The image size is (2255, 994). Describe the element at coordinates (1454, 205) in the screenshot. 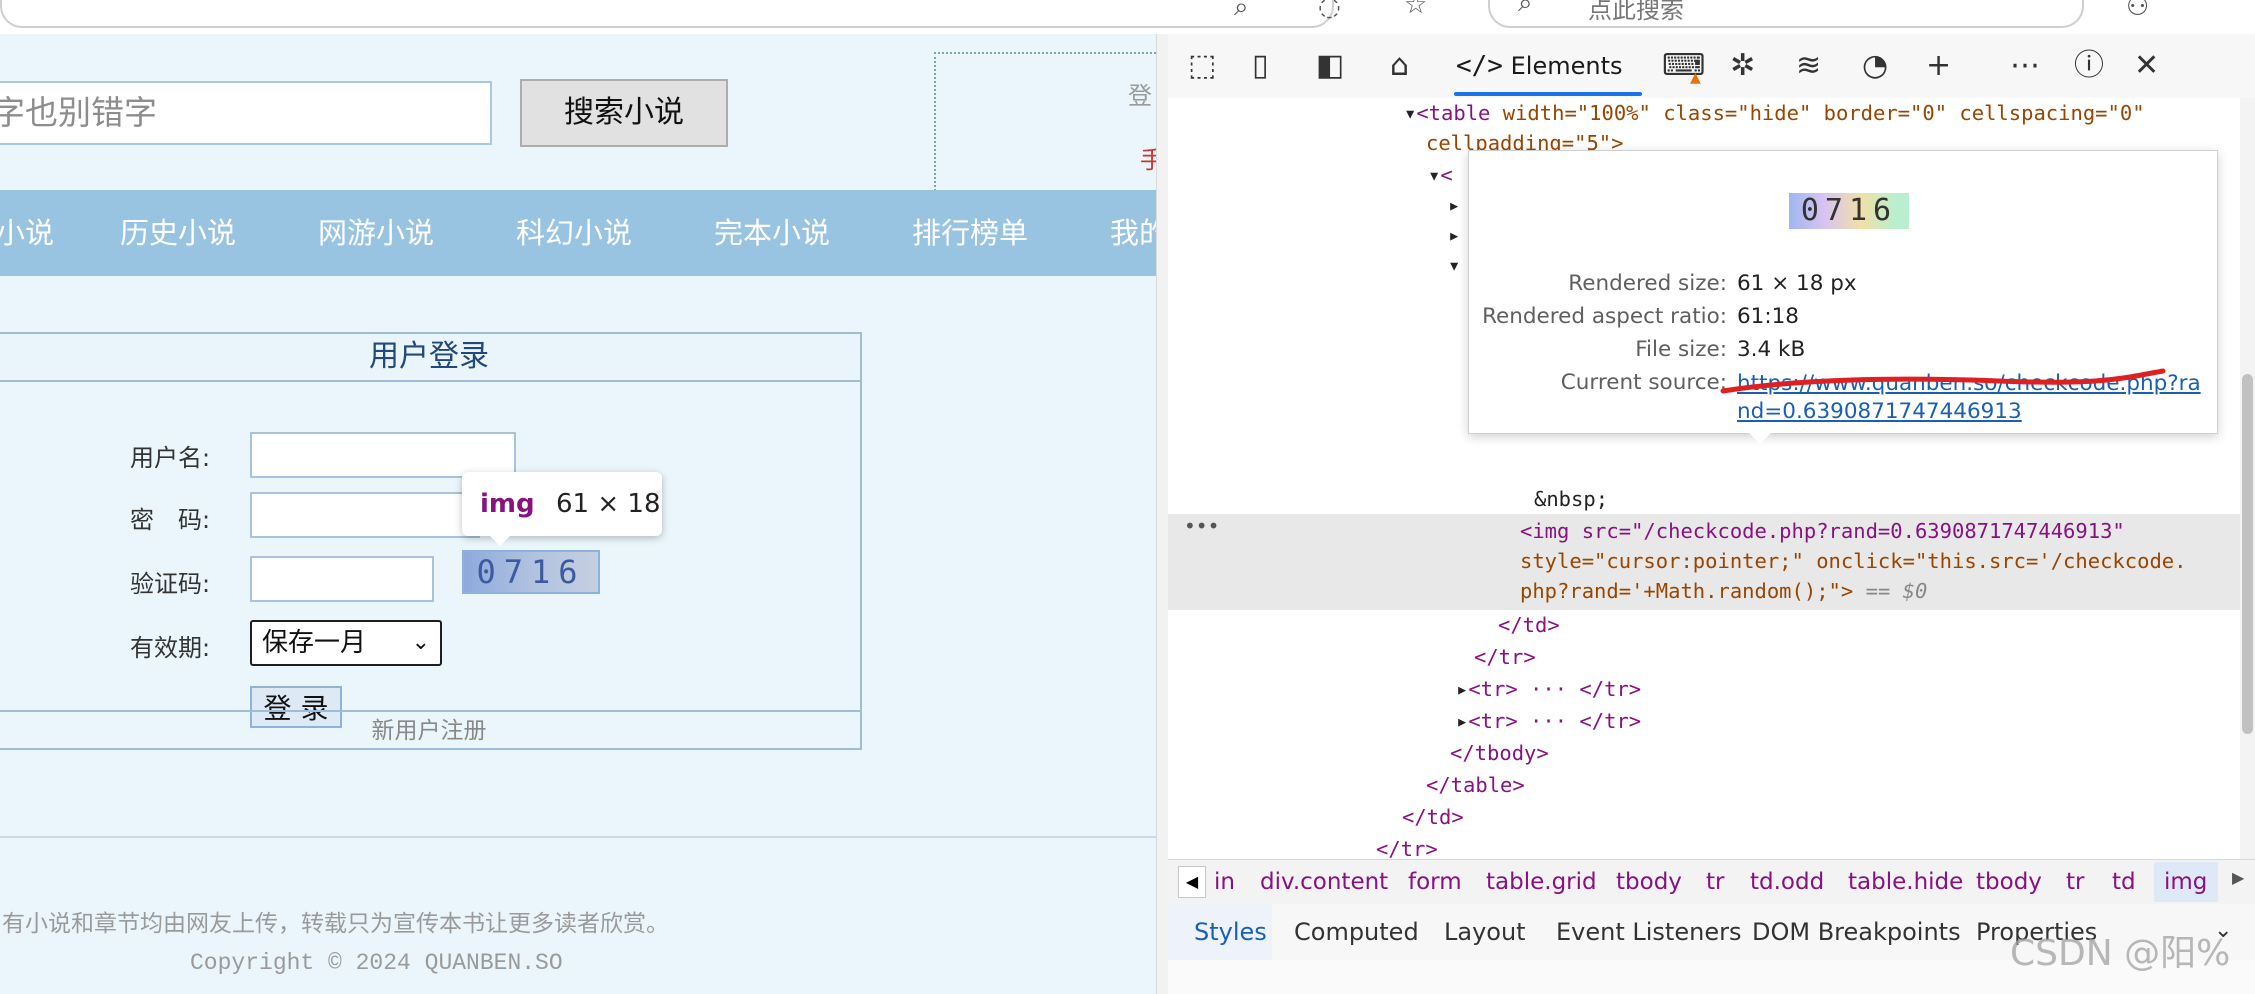

I see `dom-line-collapsed-1: ▸` at that location.